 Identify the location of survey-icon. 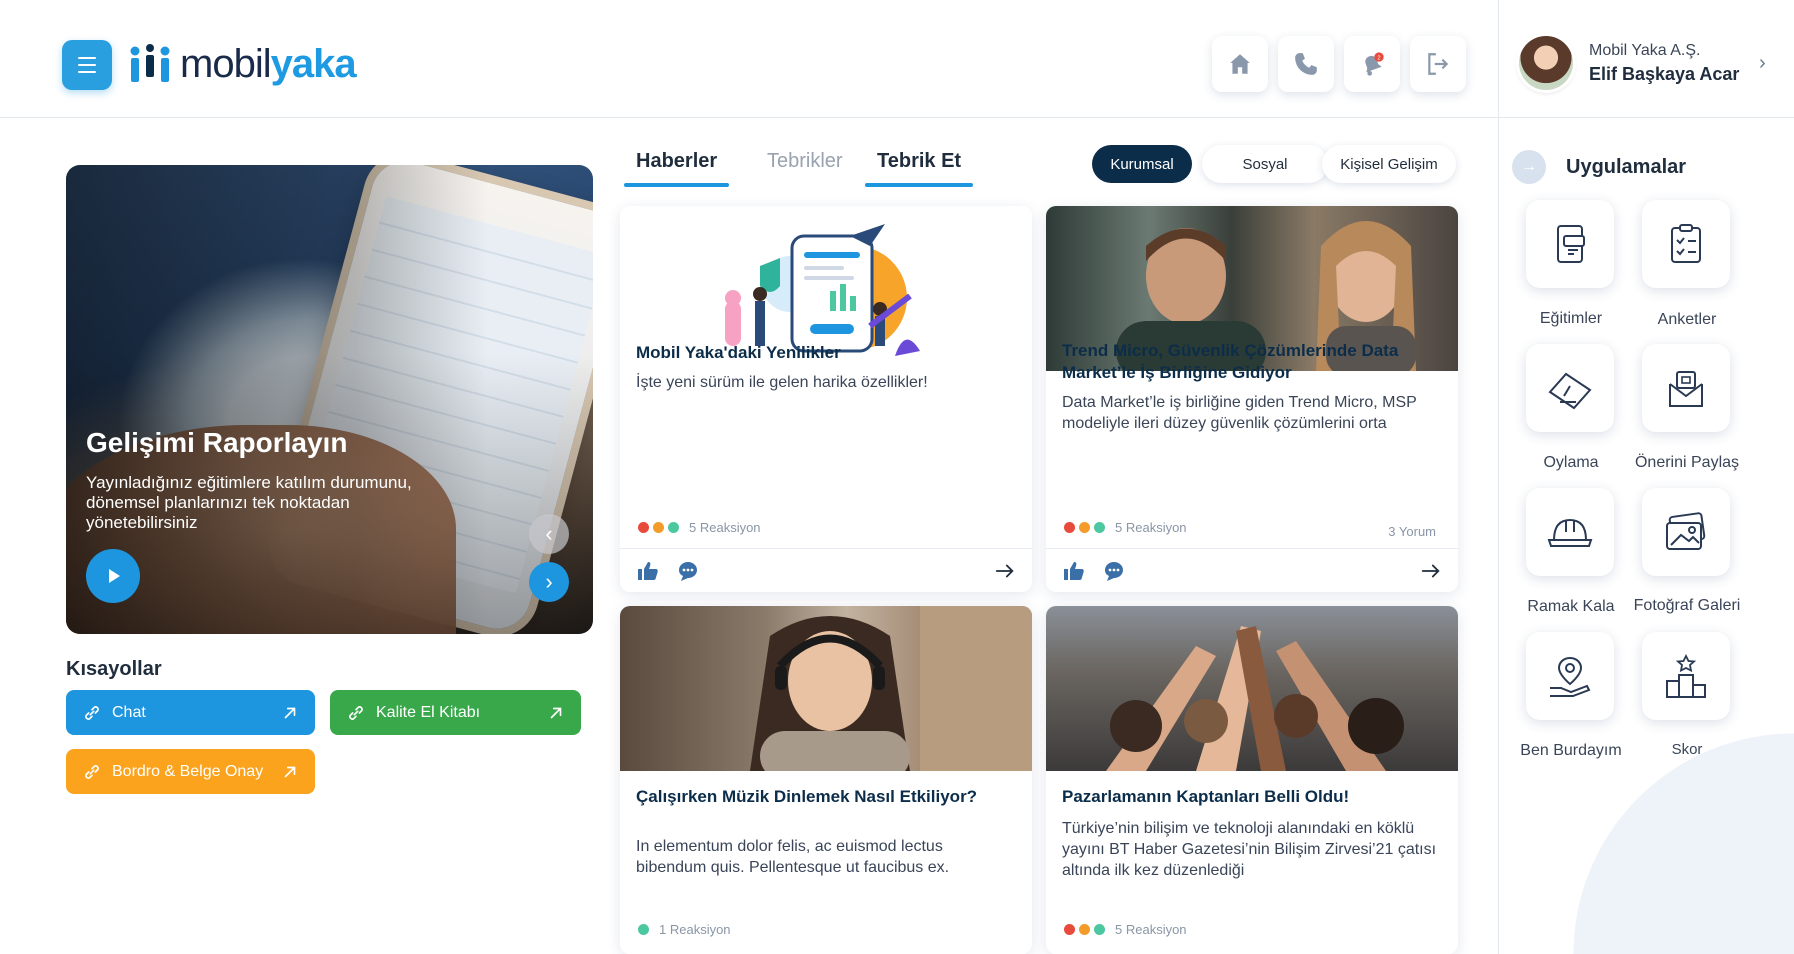
(1686, 243).